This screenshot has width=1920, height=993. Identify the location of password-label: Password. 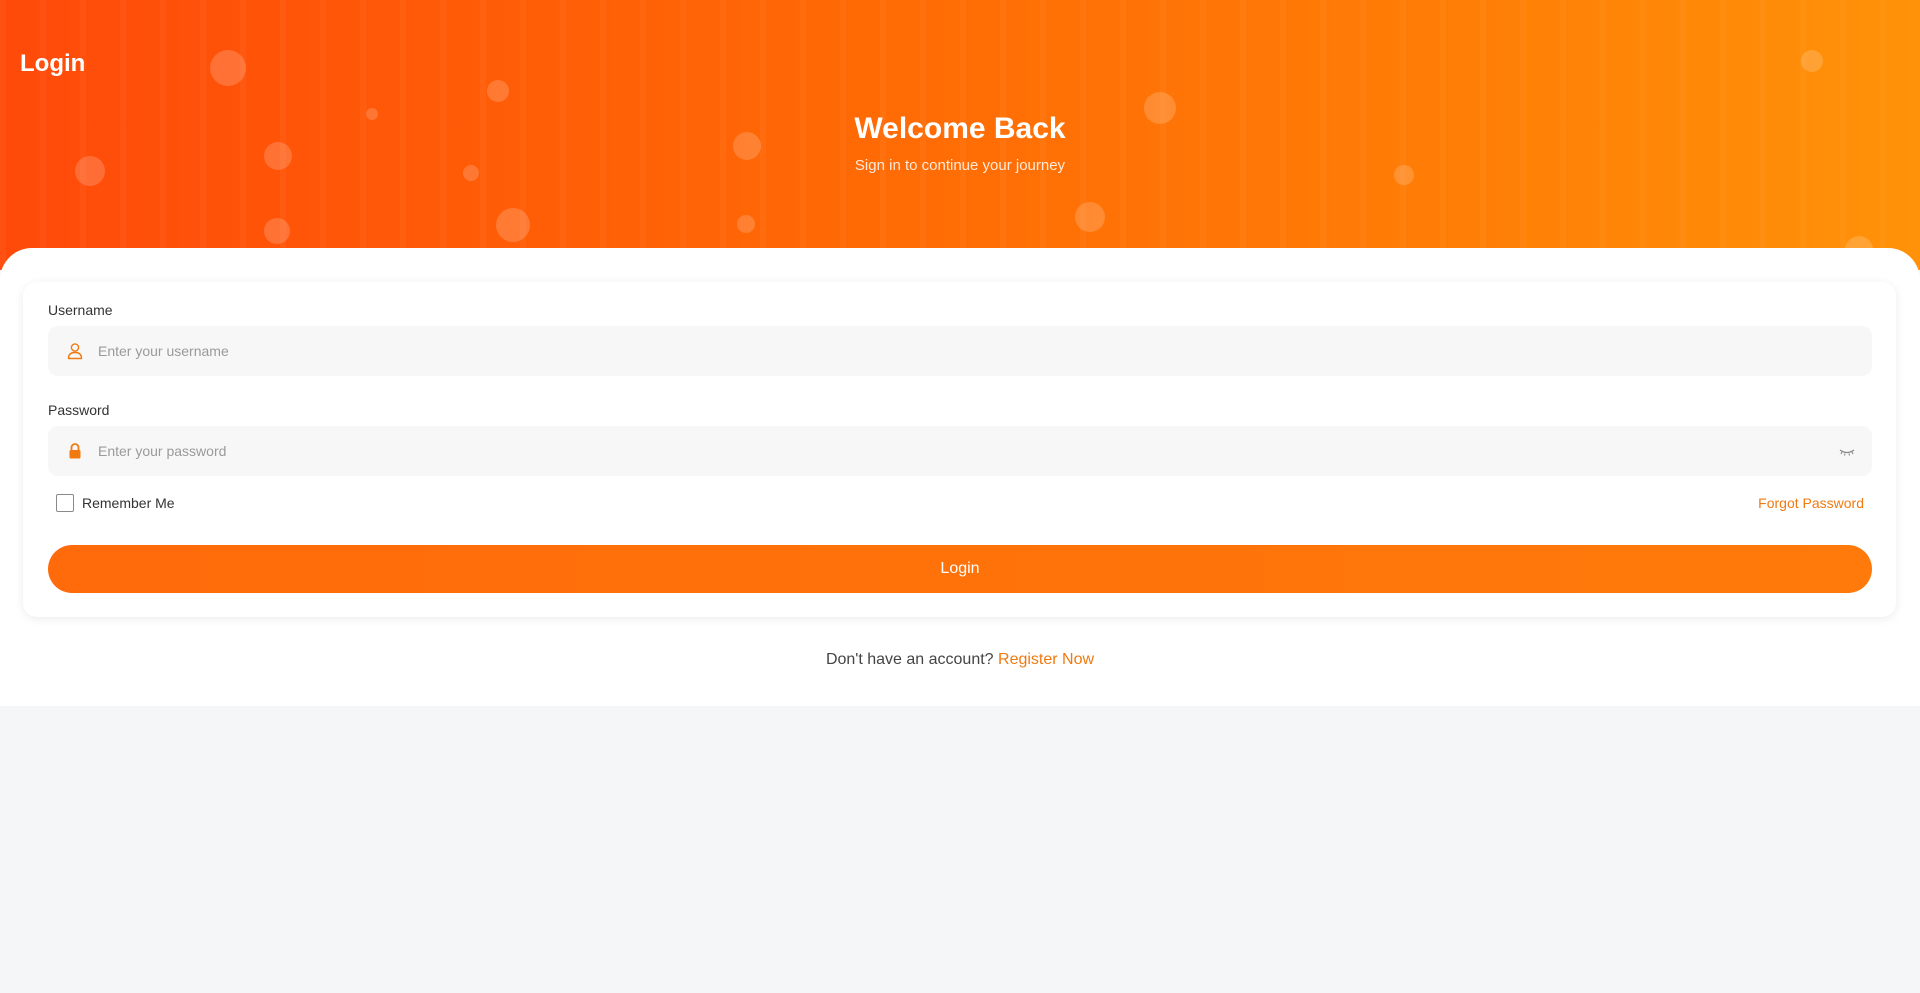
(79, 410).